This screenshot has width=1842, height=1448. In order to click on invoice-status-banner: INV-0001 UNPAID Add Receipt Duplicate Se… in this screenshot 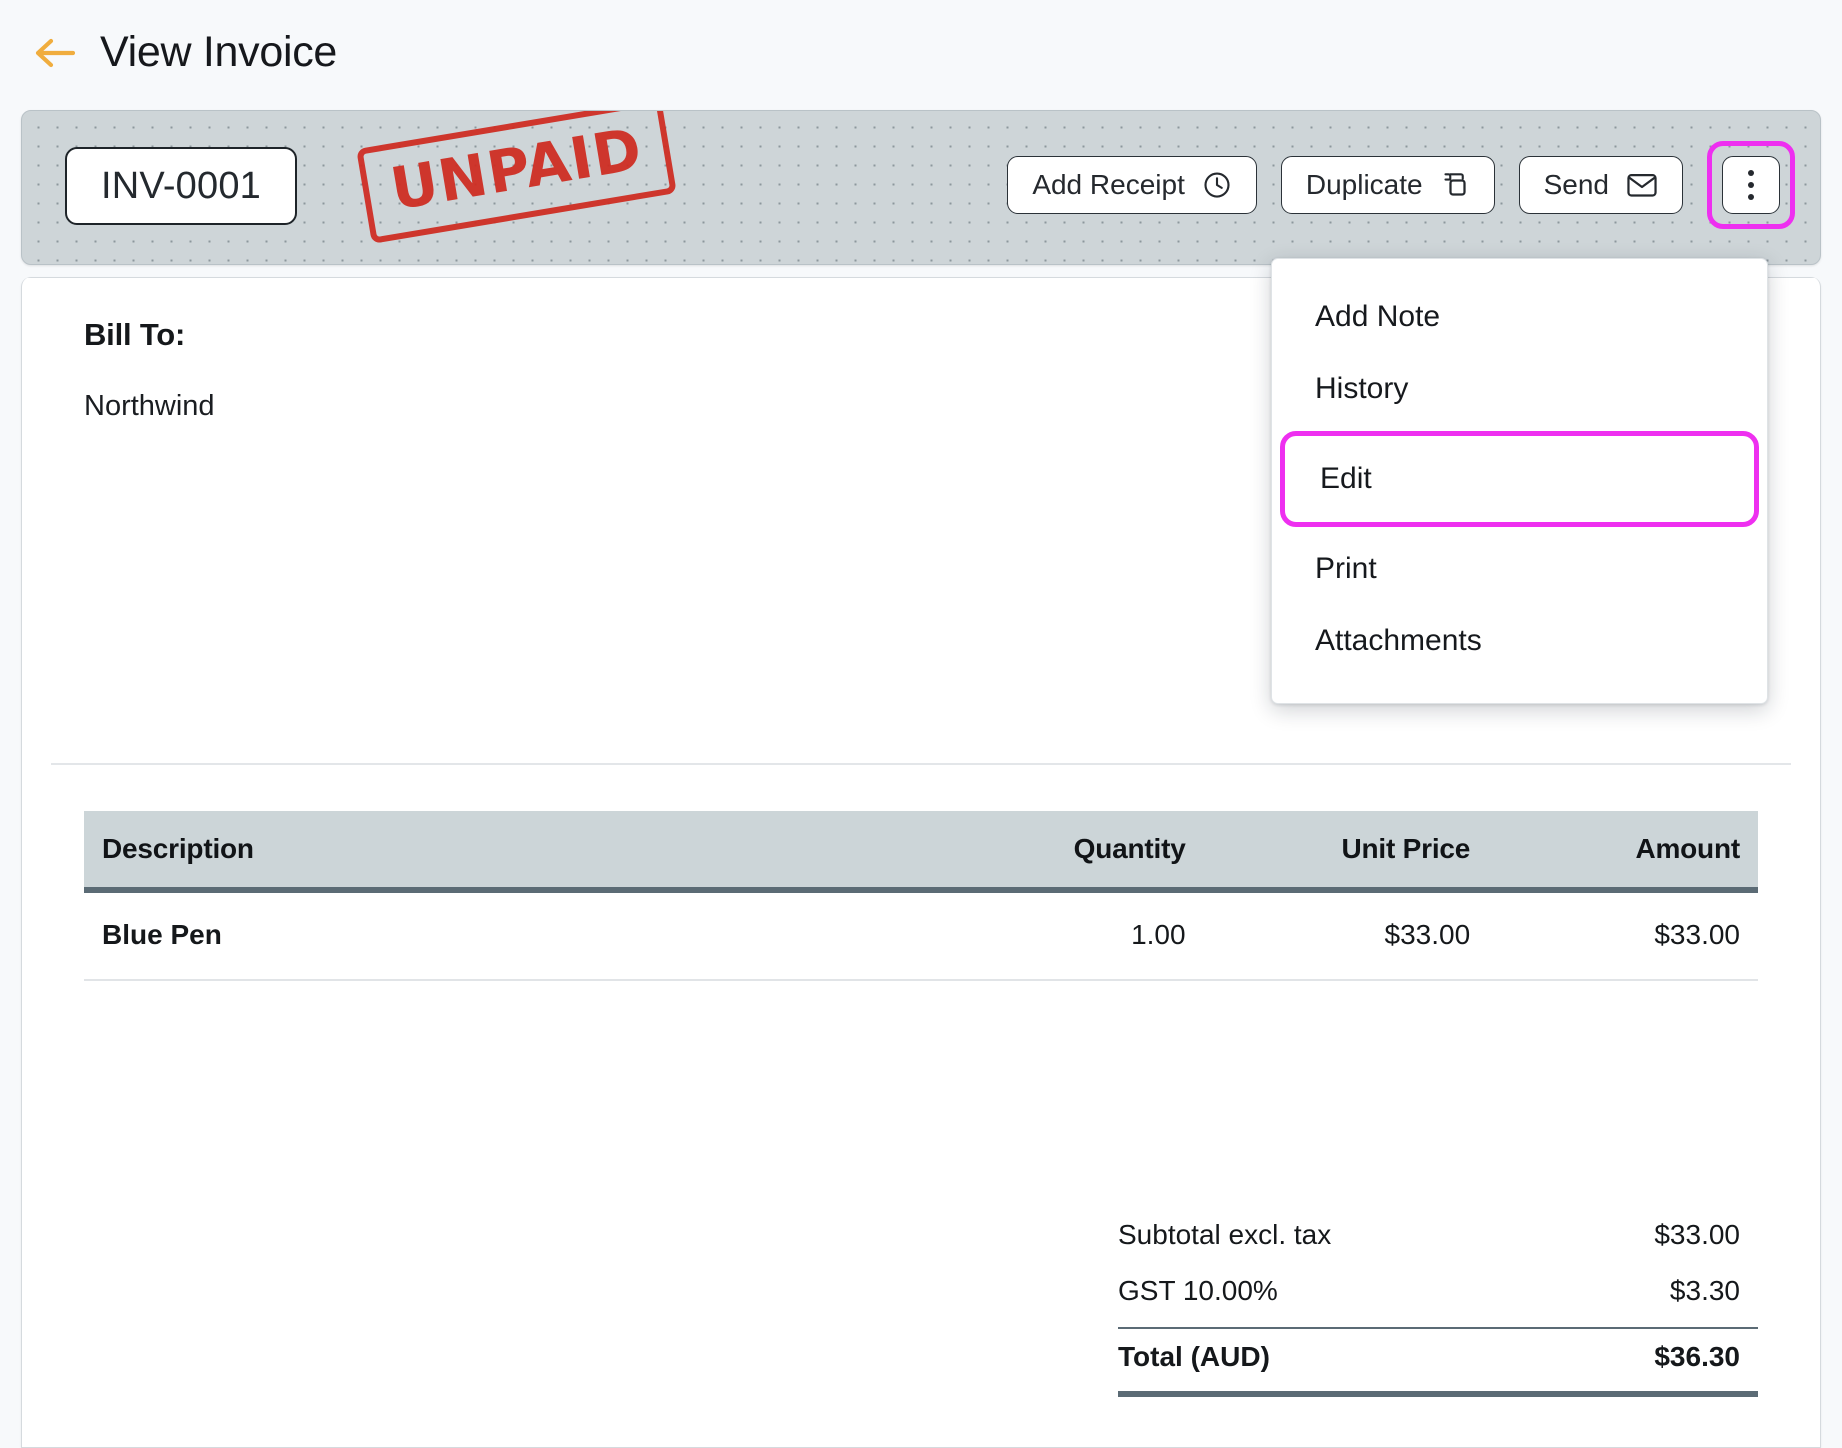, I will do `click(921, 187)`.